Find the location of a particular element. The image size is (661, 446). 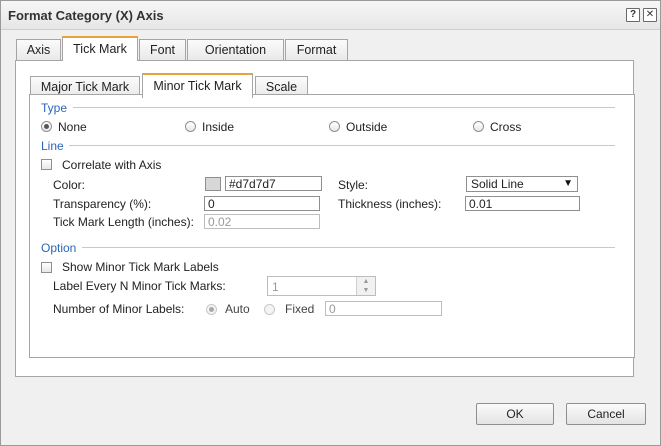

color-swatch is located at coordinates (213, 184).